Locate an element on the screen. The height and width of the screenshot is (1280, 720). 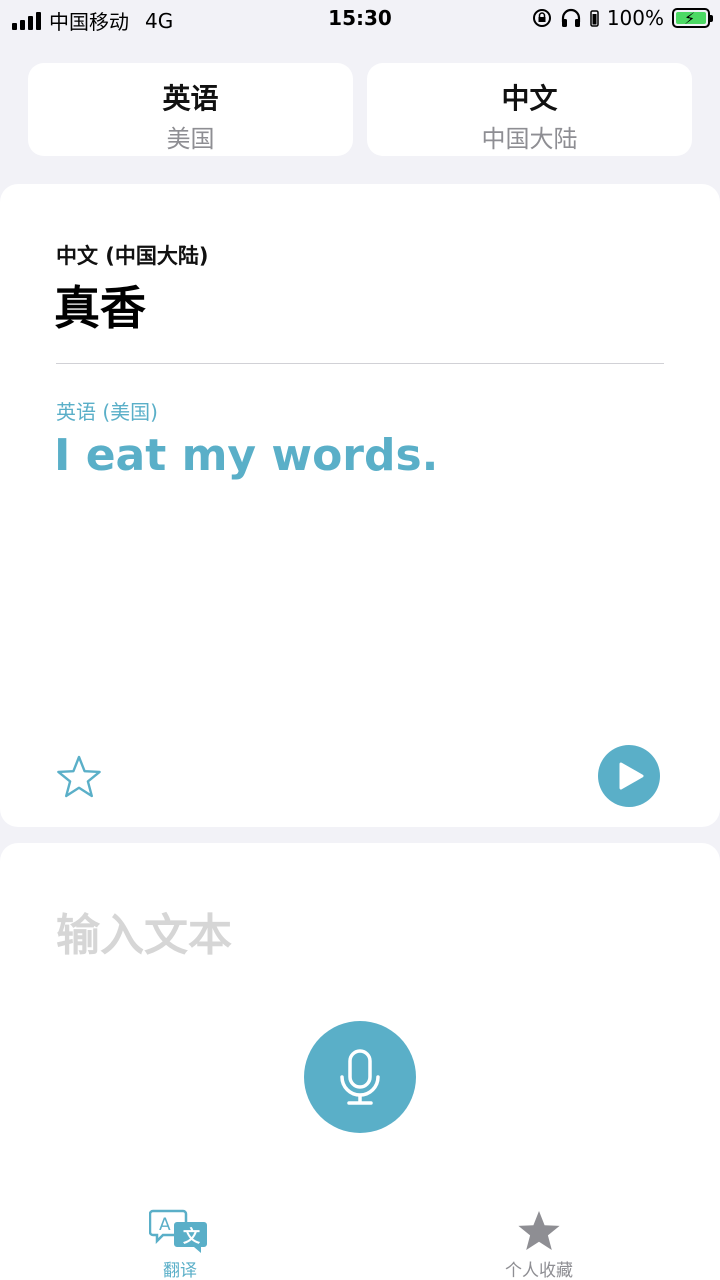
svg-text: 文 is located at coordinates (192, 1236).